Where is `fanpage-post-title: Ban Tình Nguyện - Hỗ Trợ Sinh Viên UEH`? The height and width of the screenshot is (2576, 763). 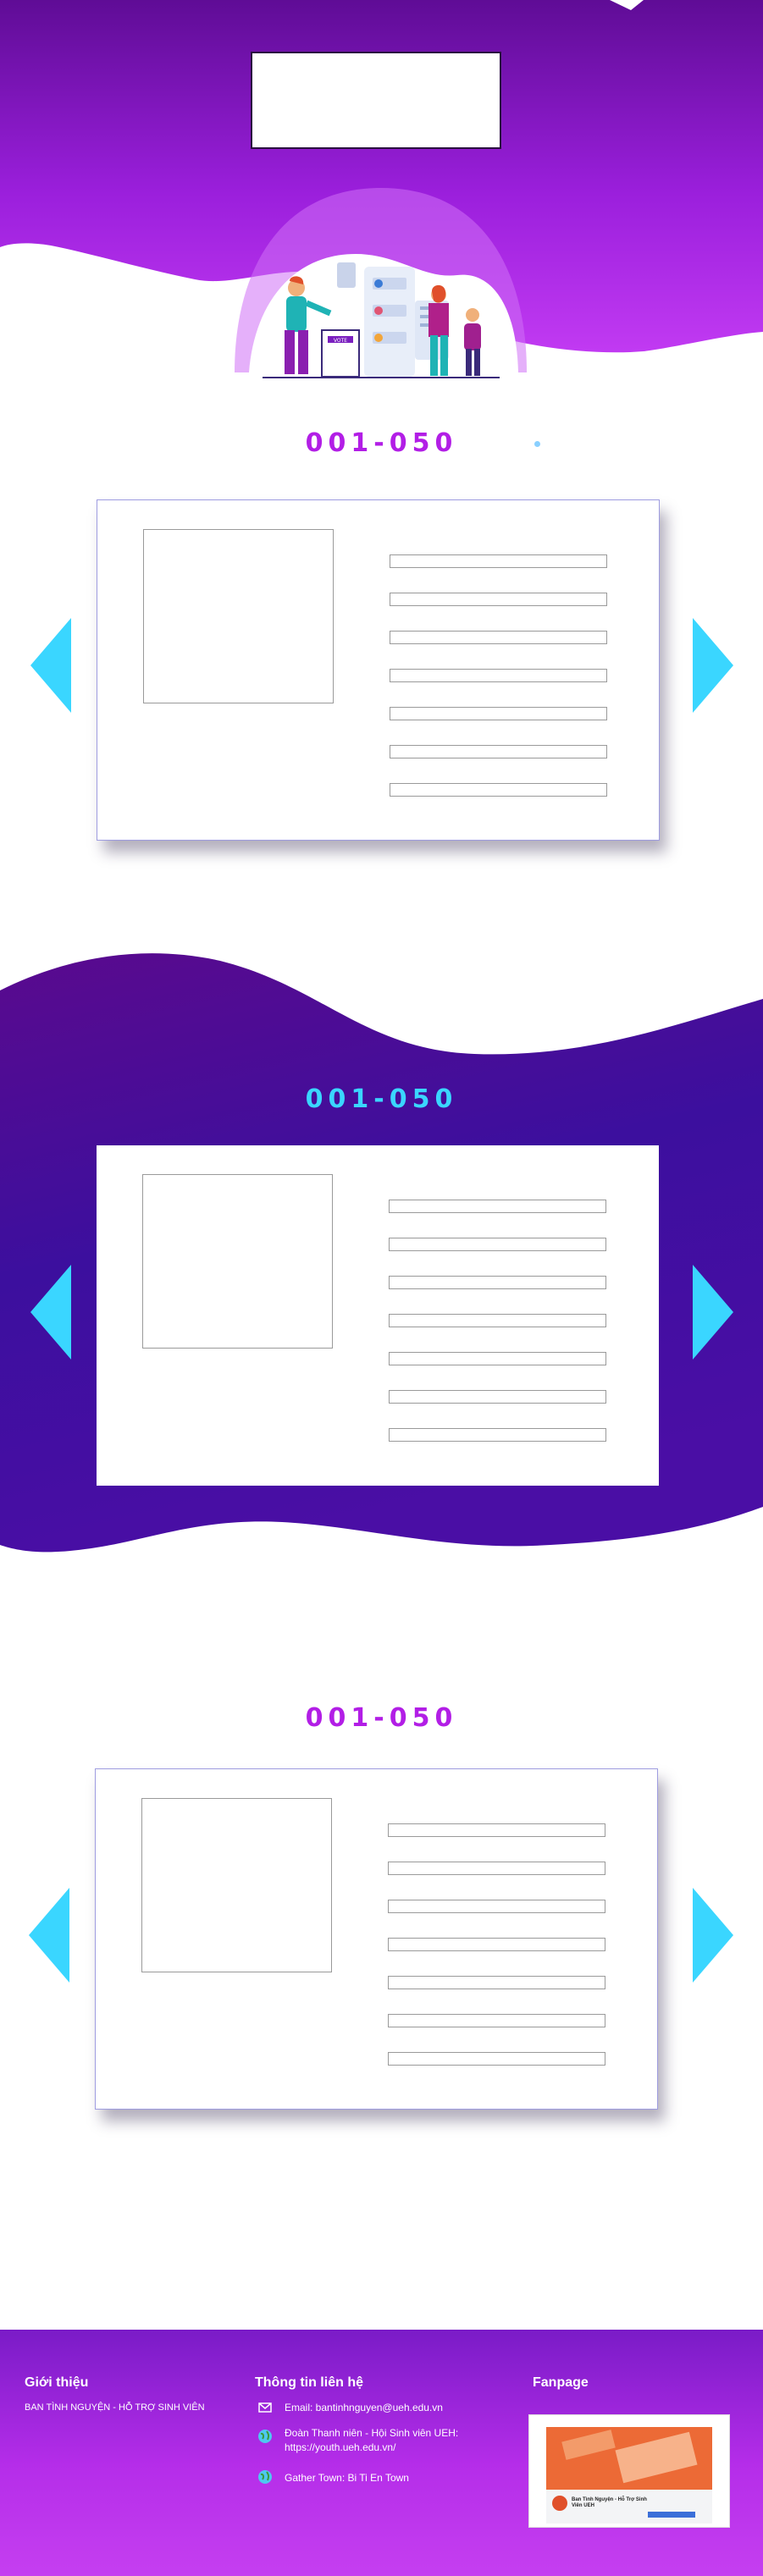
fanpage-post-title: Ban Tình Nguyện - Hỗ Trợ Sinh Viên UEH is located at coordinates (609, 2502).